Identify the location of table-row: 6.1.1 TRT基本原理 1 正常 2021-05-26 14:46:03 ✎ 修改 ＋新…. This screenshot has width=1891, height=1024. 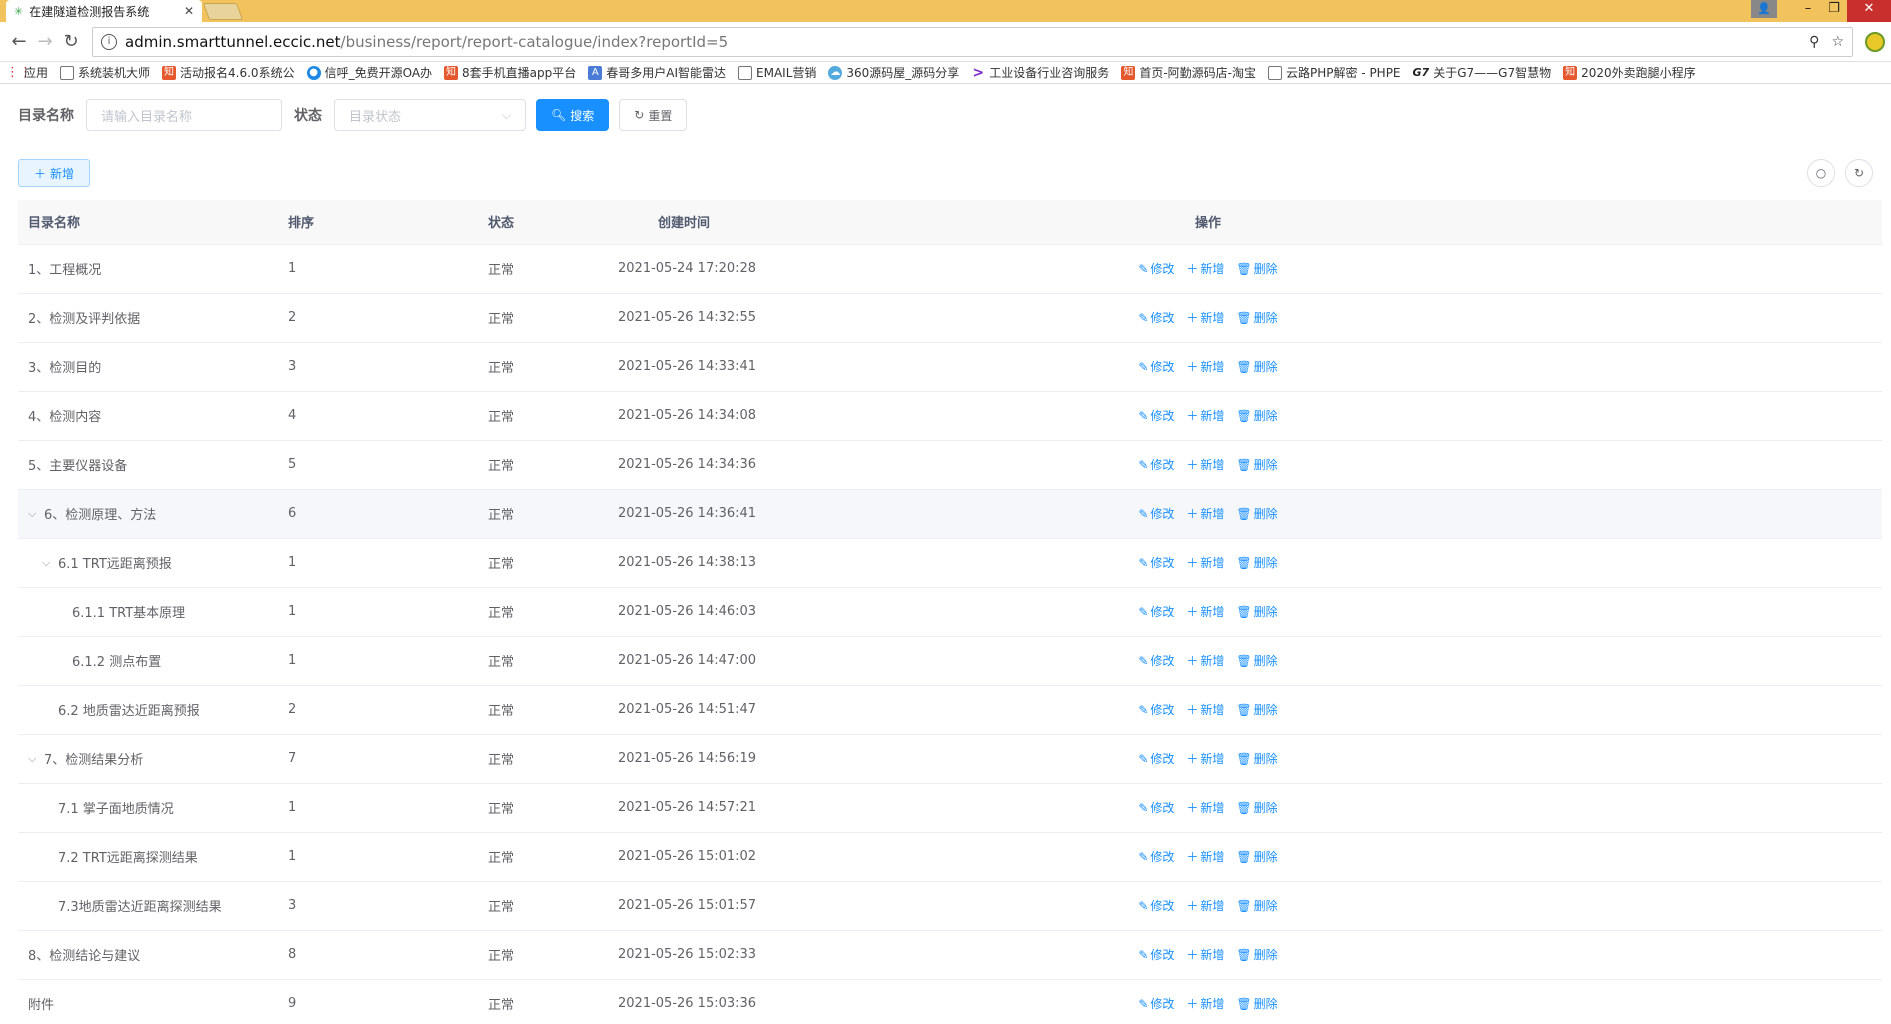
(950, 612).